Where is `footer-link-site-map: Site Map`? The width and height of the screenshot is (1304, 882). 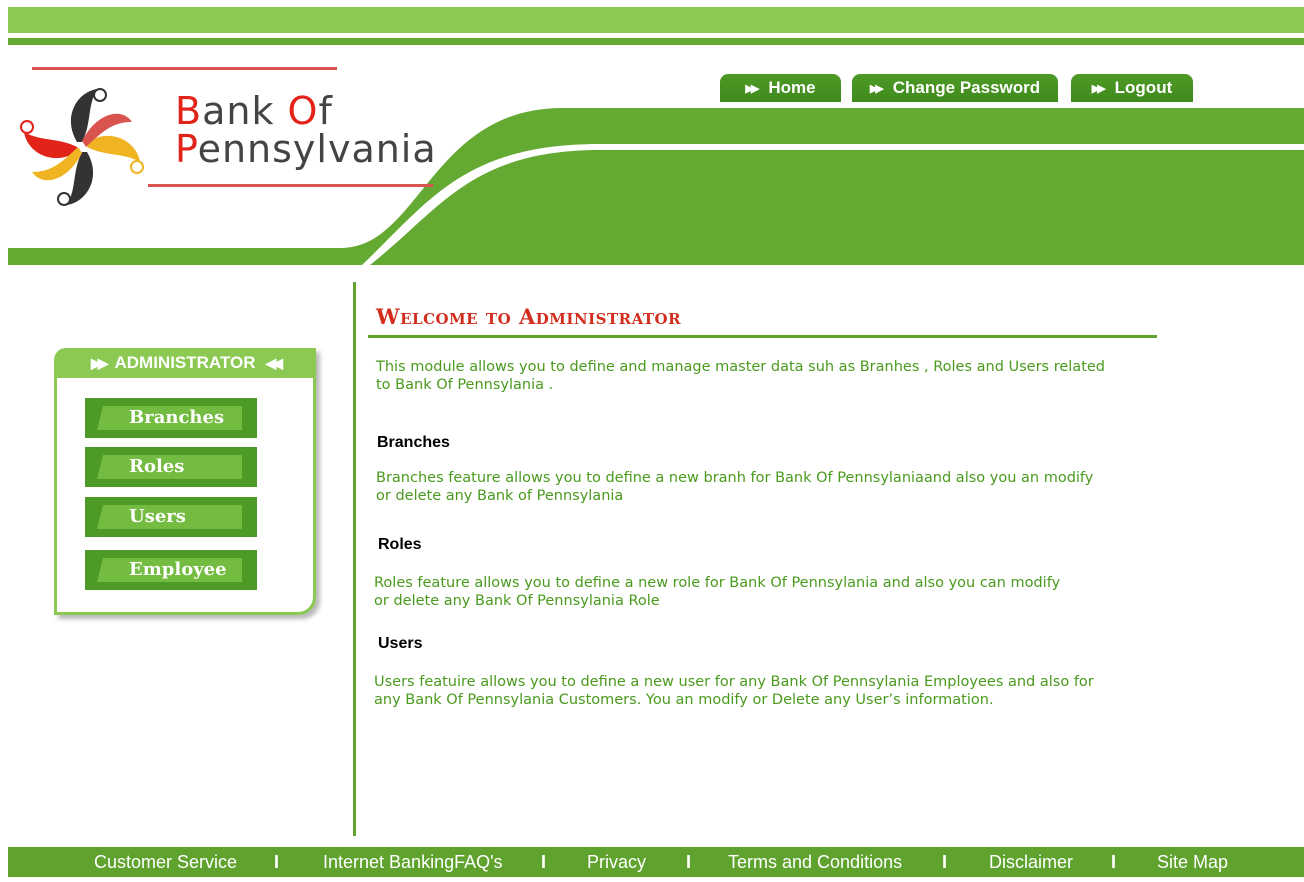
footer-link-site-map: Site Map is located at coordinates (1192, 862).